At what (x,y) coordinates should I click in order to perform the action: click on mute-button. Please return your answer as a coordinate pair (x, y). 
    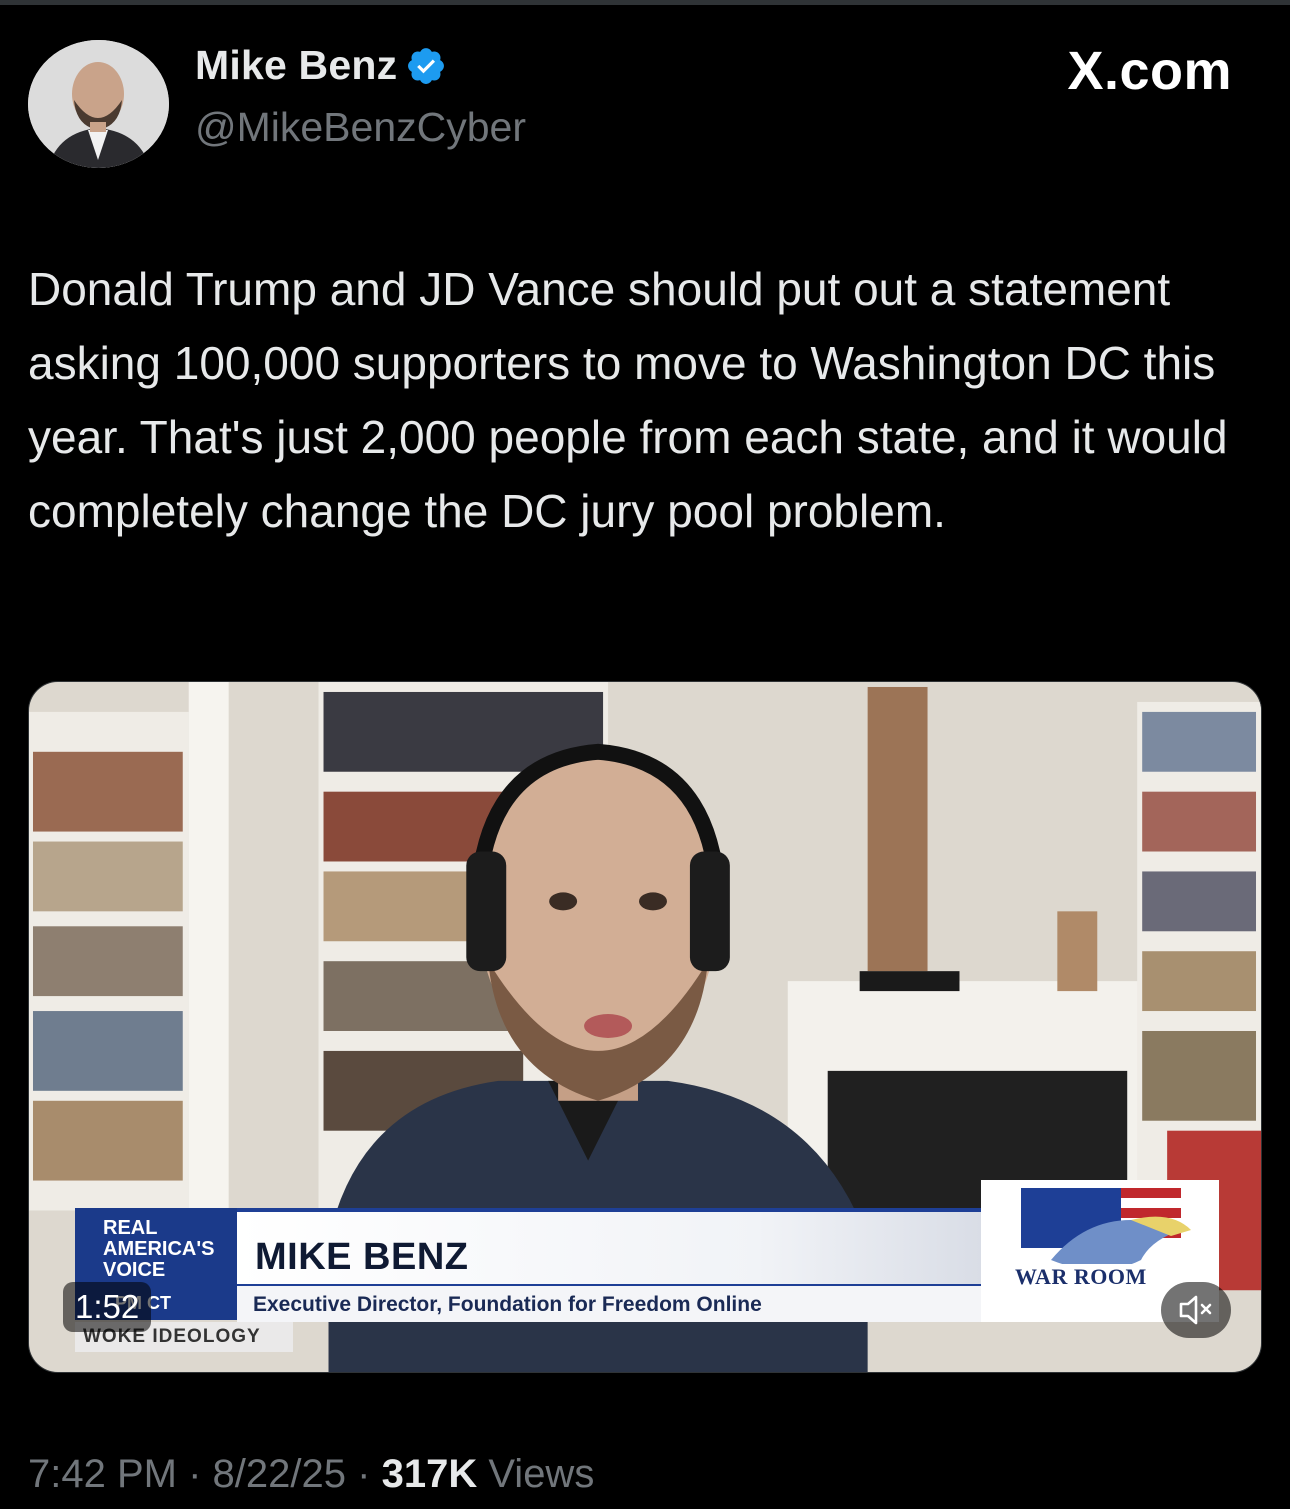
    Looking at the image, I should click on (1196, 1310).